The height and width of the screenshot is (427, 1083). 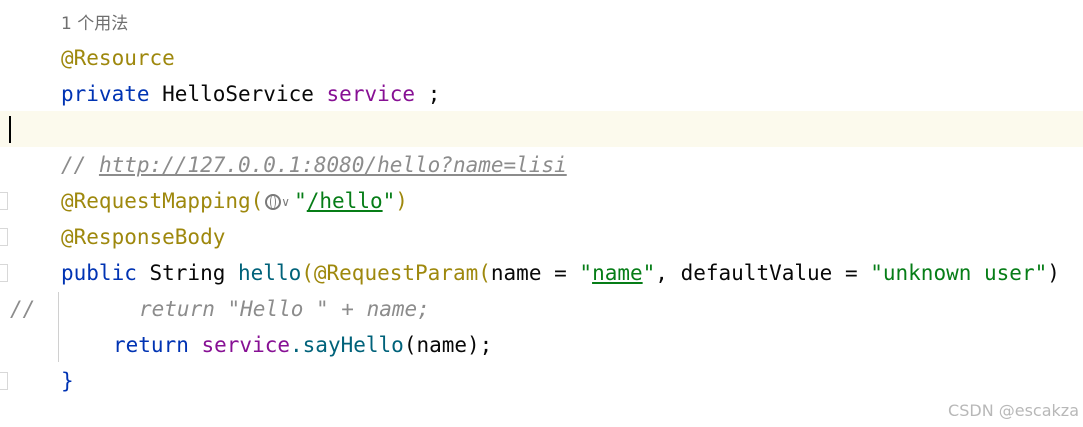 What do you see at coordinates (347, 345) in the screenshot?
I see `method-call: .sayHello` at bounding box center [347, 345].